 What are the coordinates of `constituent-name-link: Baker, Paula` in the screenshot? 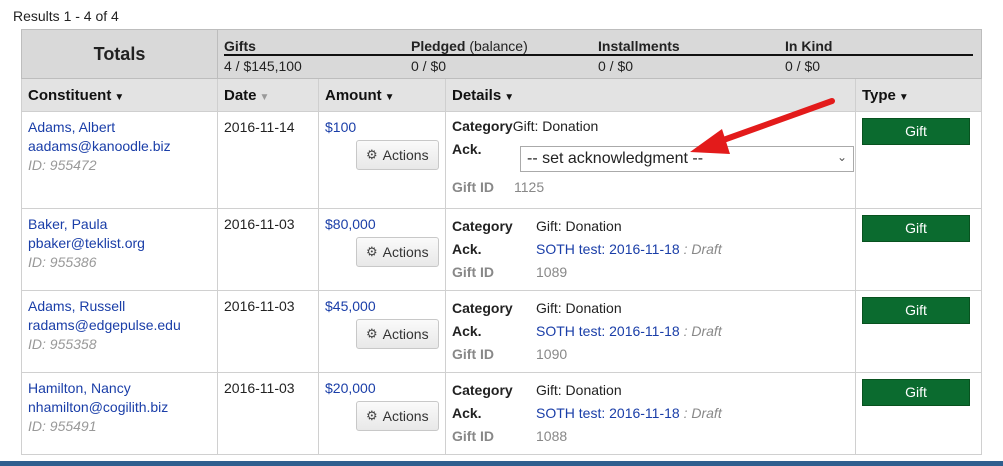 It's located at (67, 224).